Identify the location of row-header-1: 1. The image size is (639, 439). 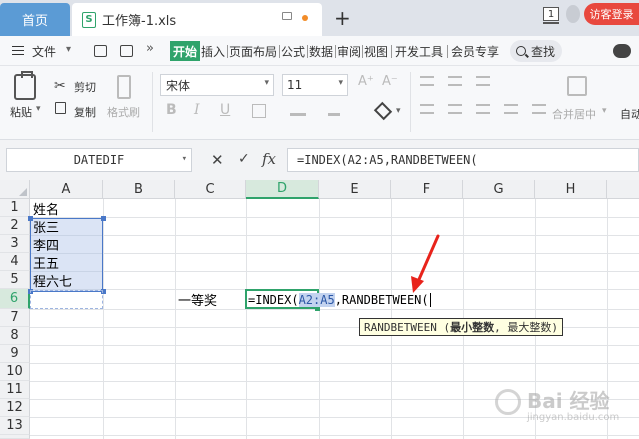
(15, 208).